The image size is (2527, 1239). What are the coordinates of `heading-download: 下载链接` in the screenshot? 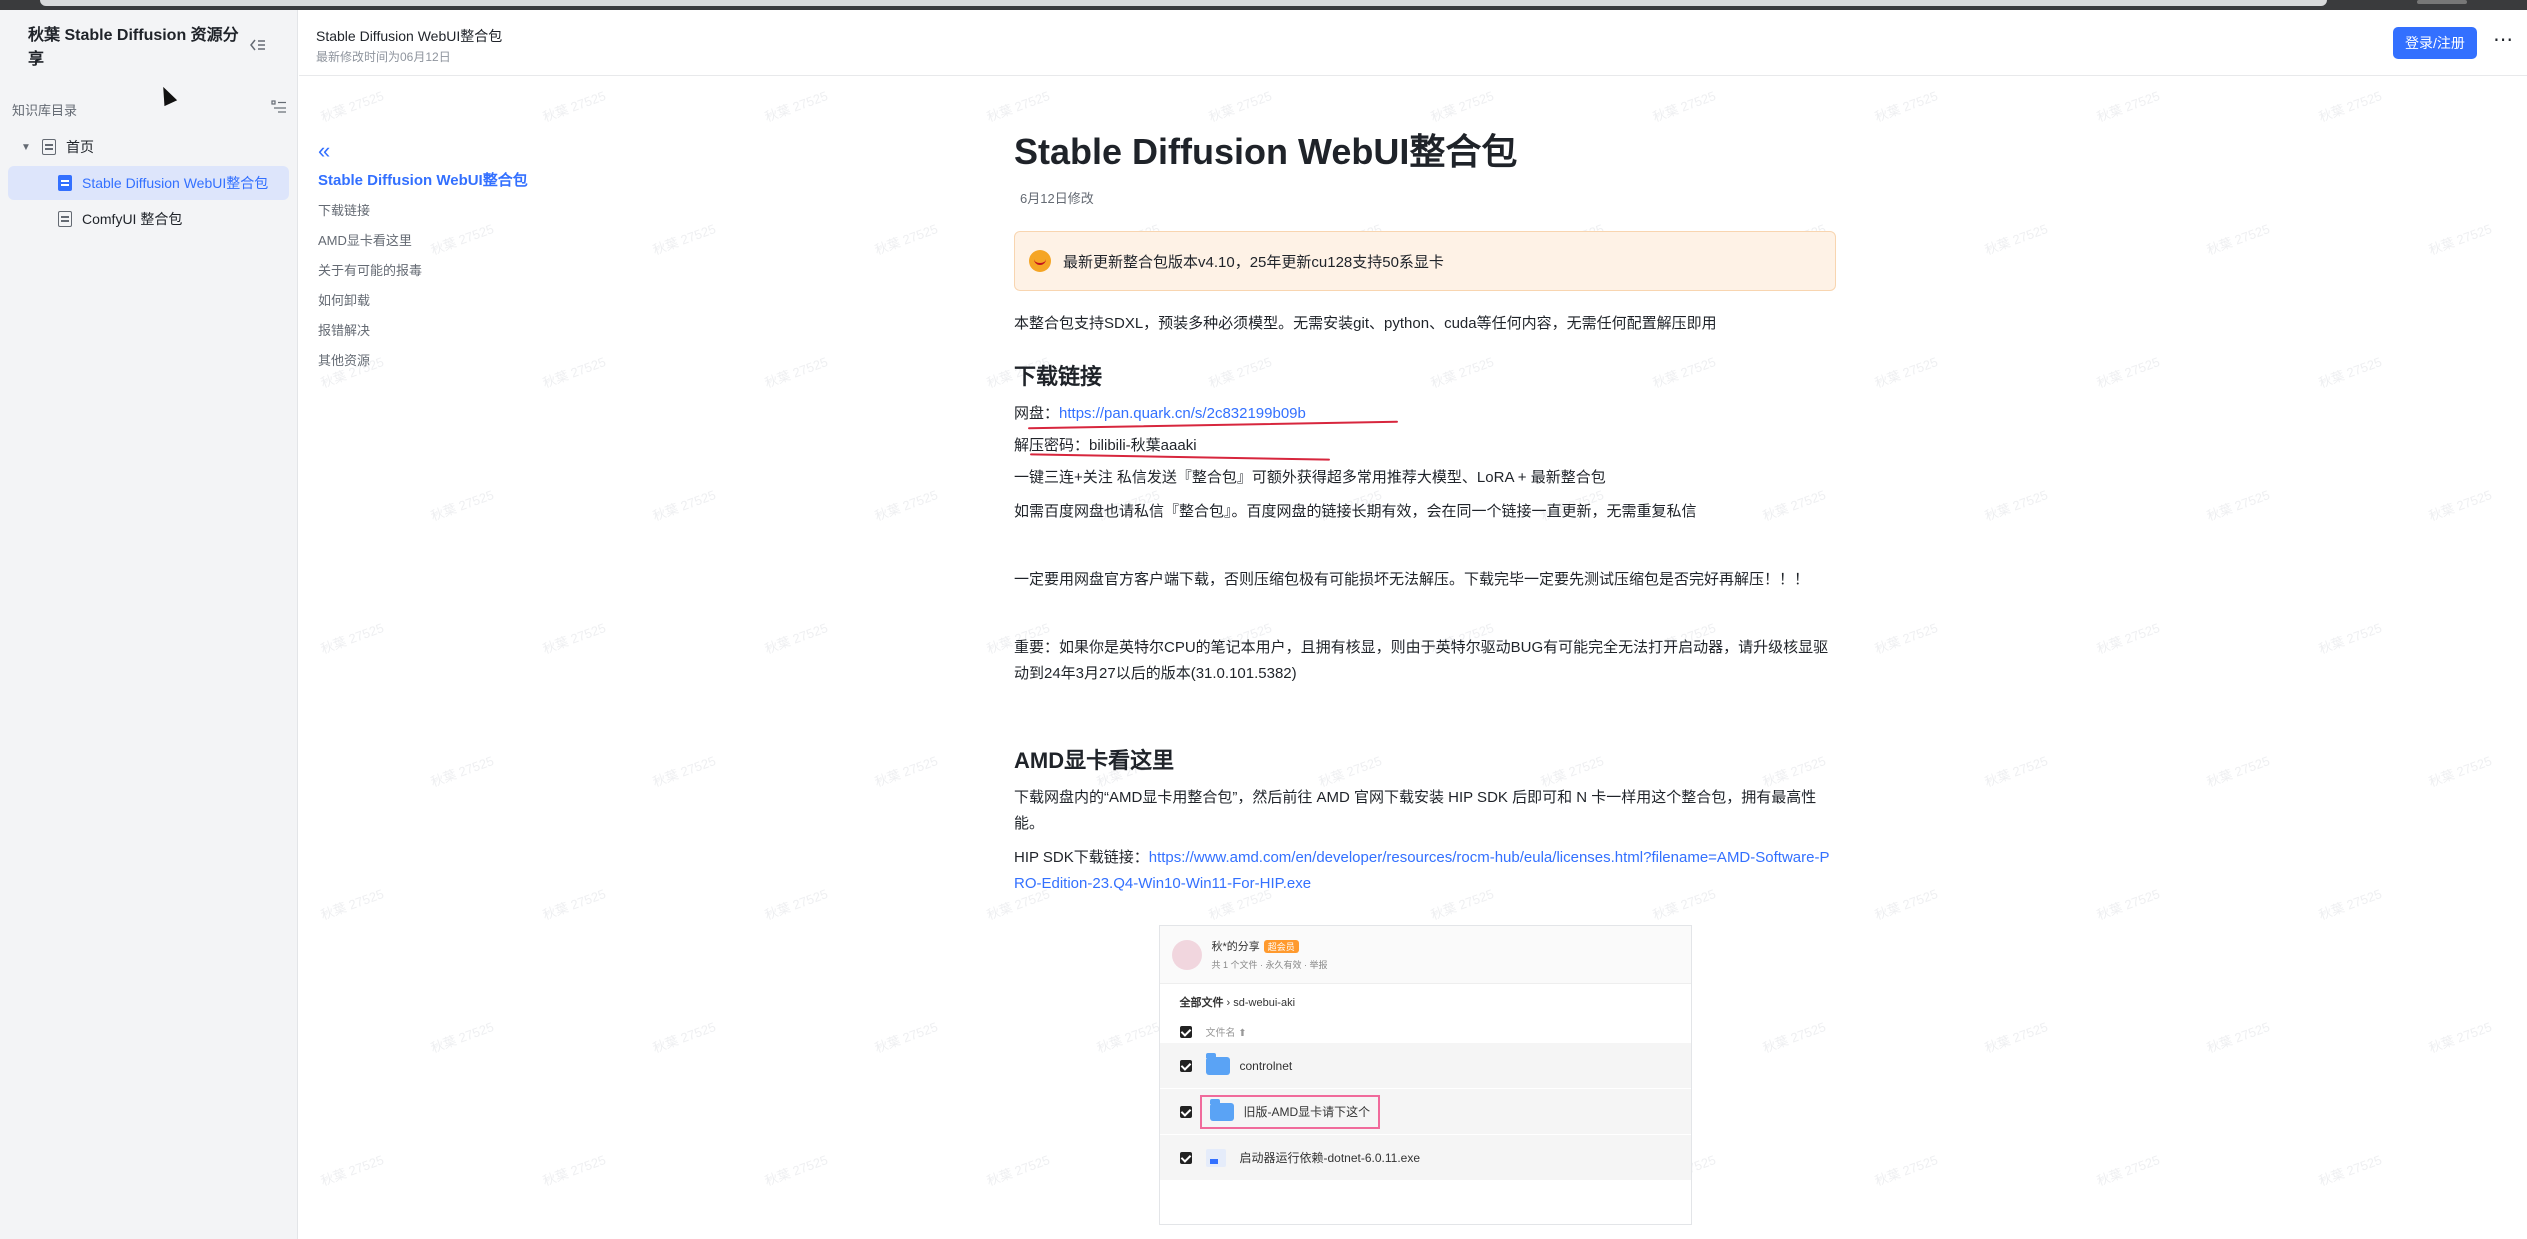 It's located at (1058, 376).